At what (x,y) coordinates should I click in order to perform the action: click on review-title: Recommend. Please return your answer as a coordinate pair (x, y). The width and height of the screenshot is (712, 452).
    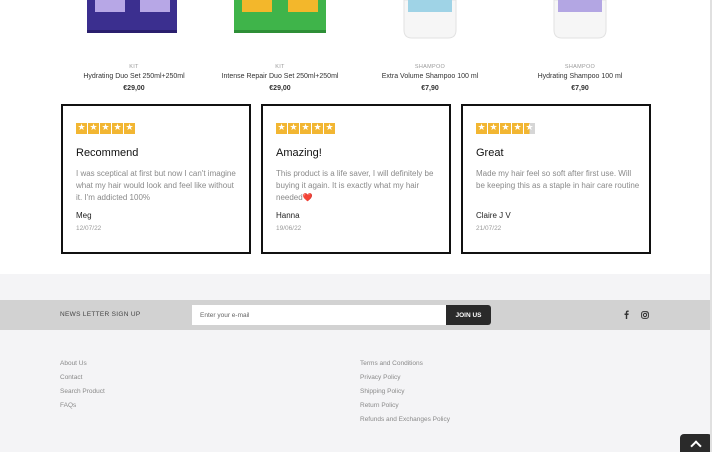
    Looking at the image, I should click on (107, 153).